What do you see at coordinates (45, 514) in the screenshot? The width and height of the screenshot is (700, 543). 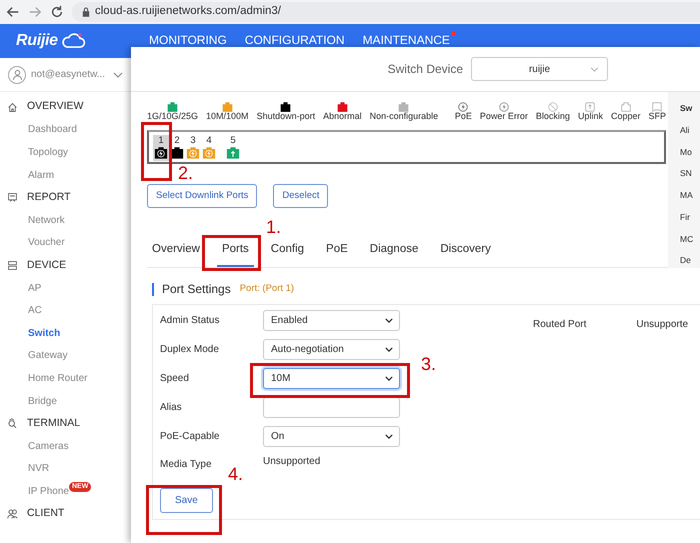 I see `sidebar-section: CLIENT` at bounding box center [45, 514].